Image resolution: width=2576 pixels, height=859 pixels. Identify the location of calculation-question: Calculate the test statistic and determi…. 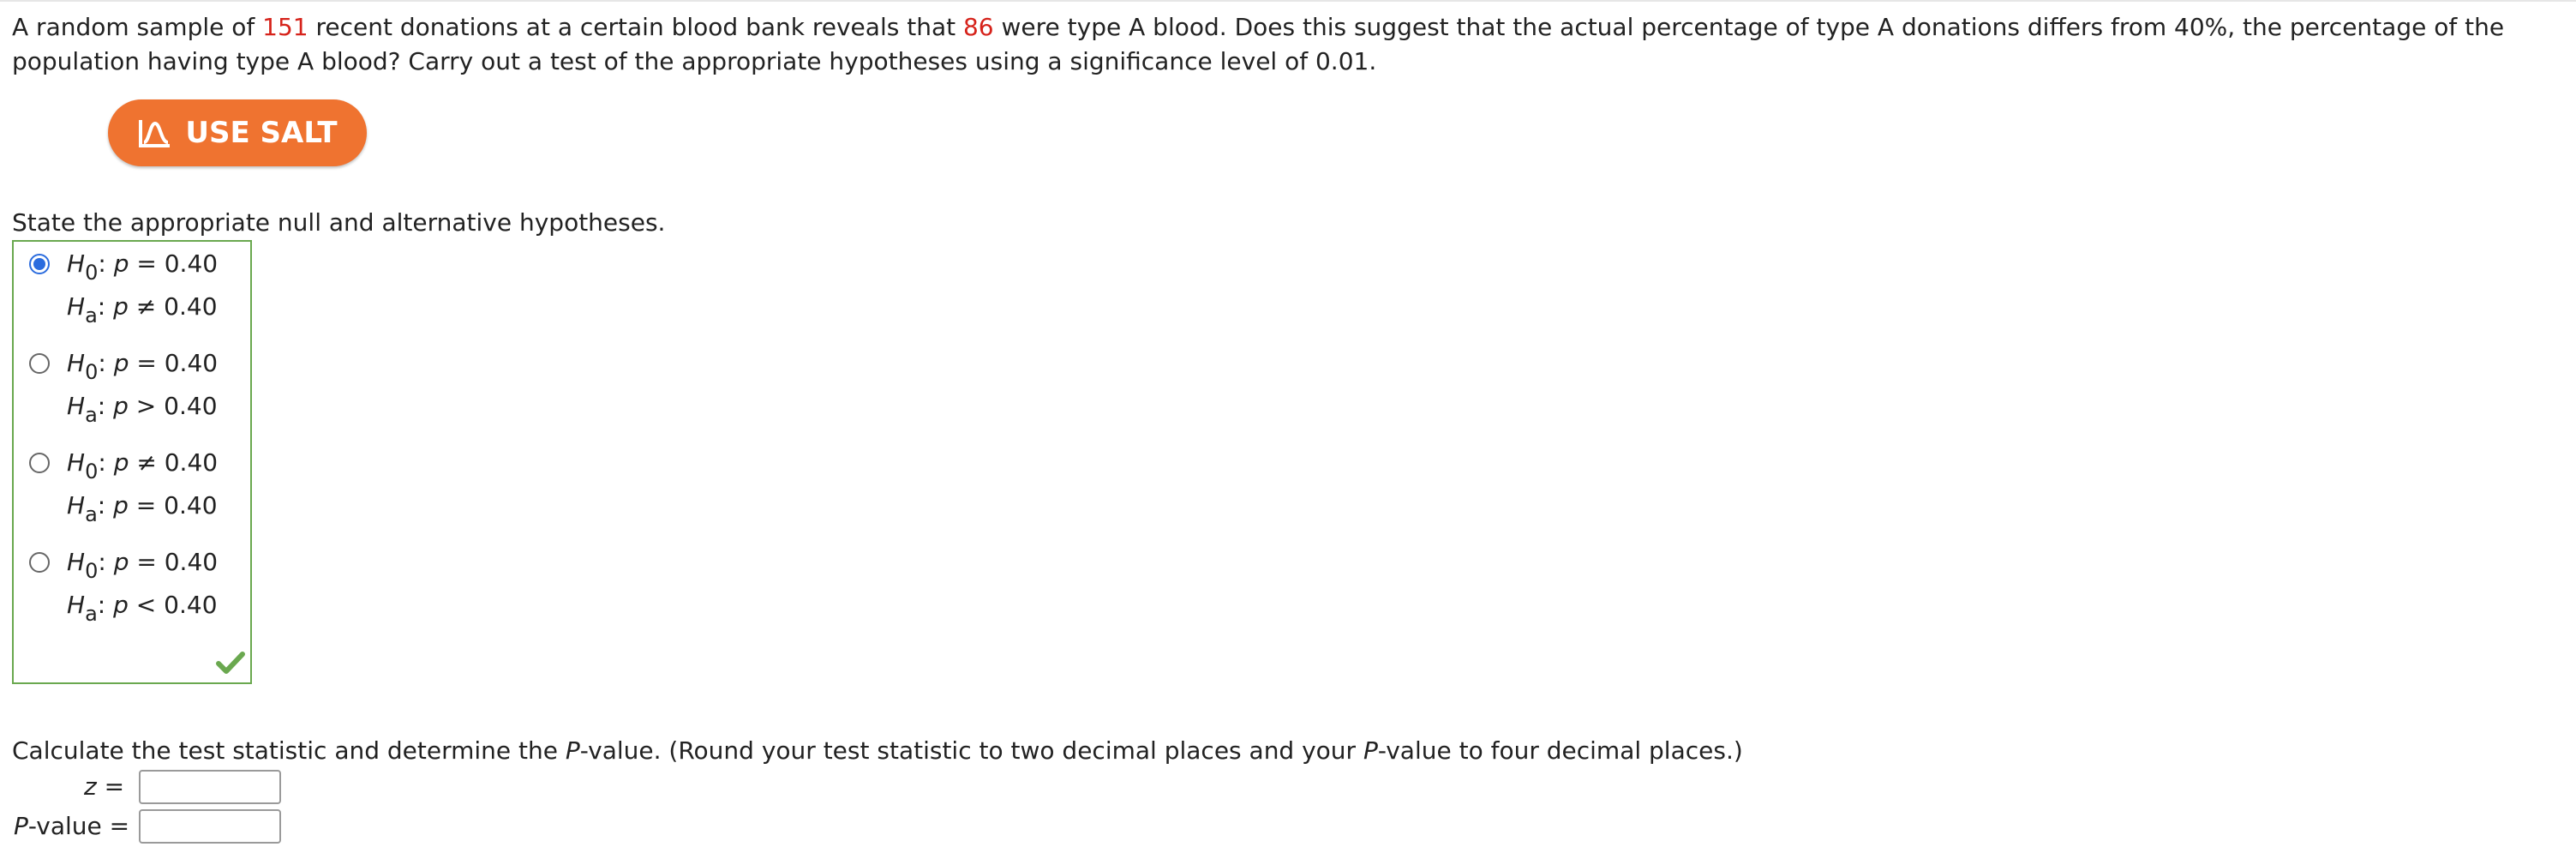
(877, 751).